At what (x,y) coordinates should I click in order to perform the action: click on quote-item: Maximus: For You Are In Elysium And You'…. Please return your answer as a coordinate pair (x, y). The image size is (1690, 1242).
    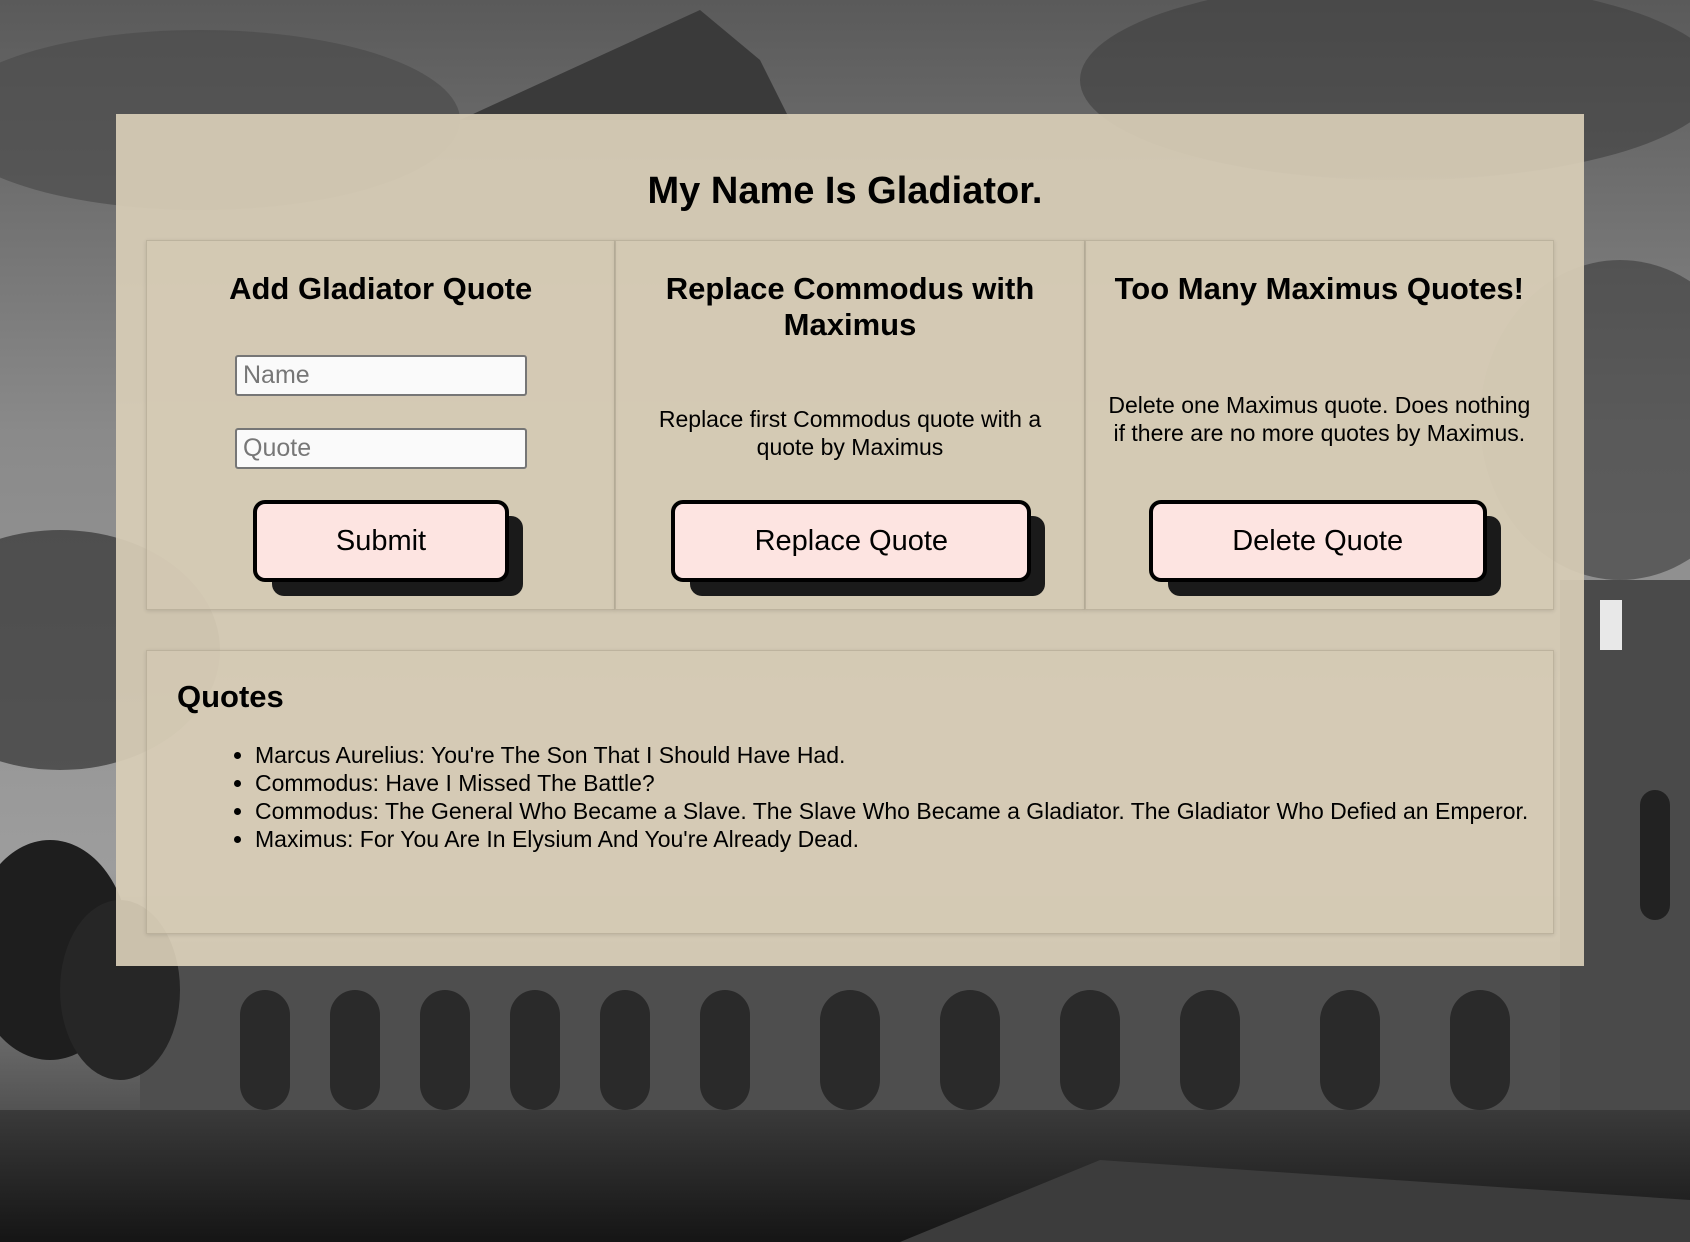
    Looking at the image, I should click on (965, 839).